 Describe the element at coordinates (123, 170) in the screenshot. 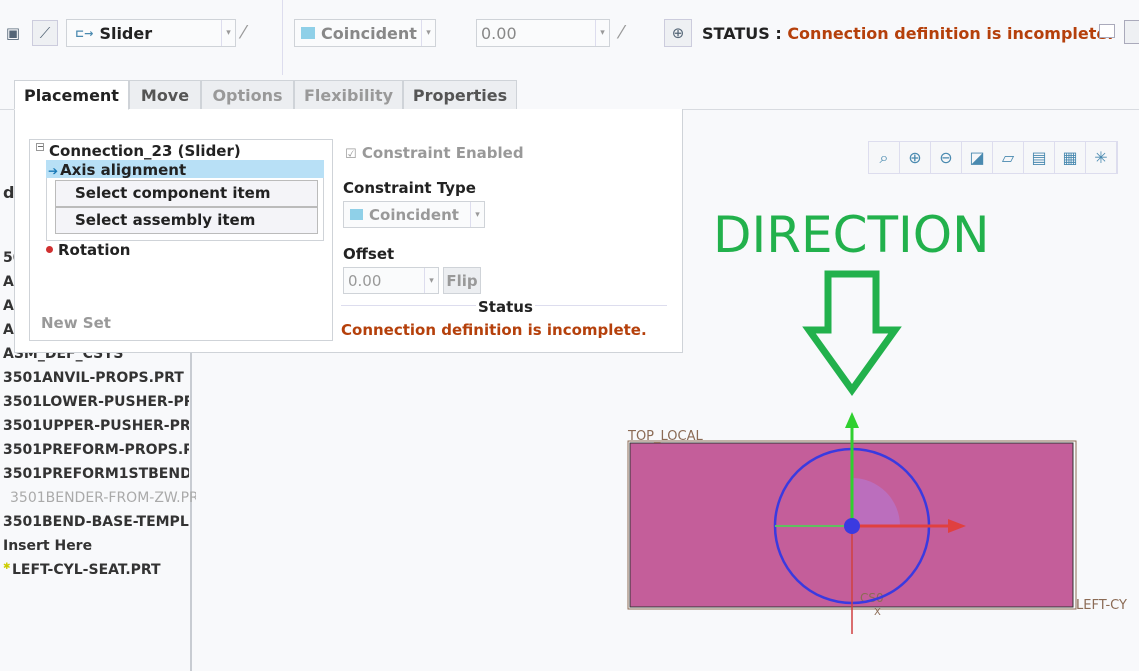

I see `set-label: Axis alignment` at that location.